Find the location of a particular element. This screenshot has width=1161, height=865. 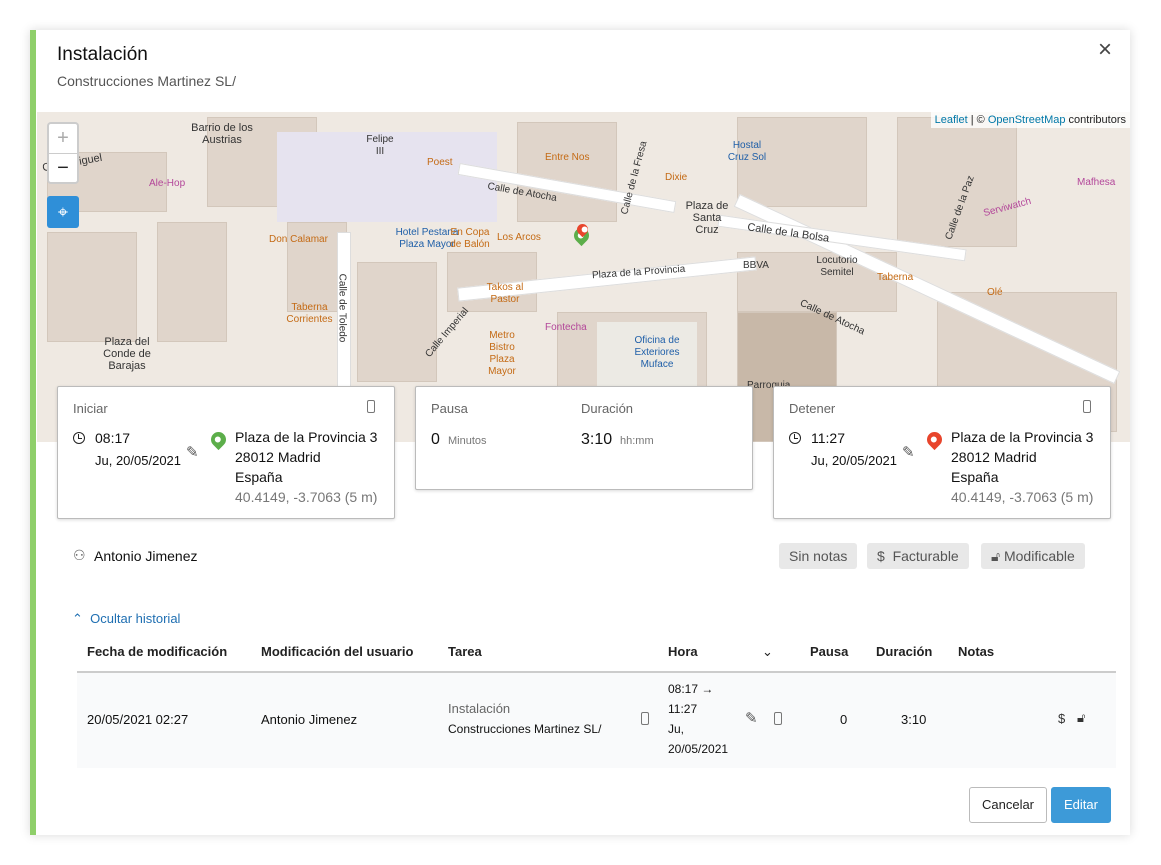

osm-link: OpenStreetMap is located at coordinates (1027, 120).